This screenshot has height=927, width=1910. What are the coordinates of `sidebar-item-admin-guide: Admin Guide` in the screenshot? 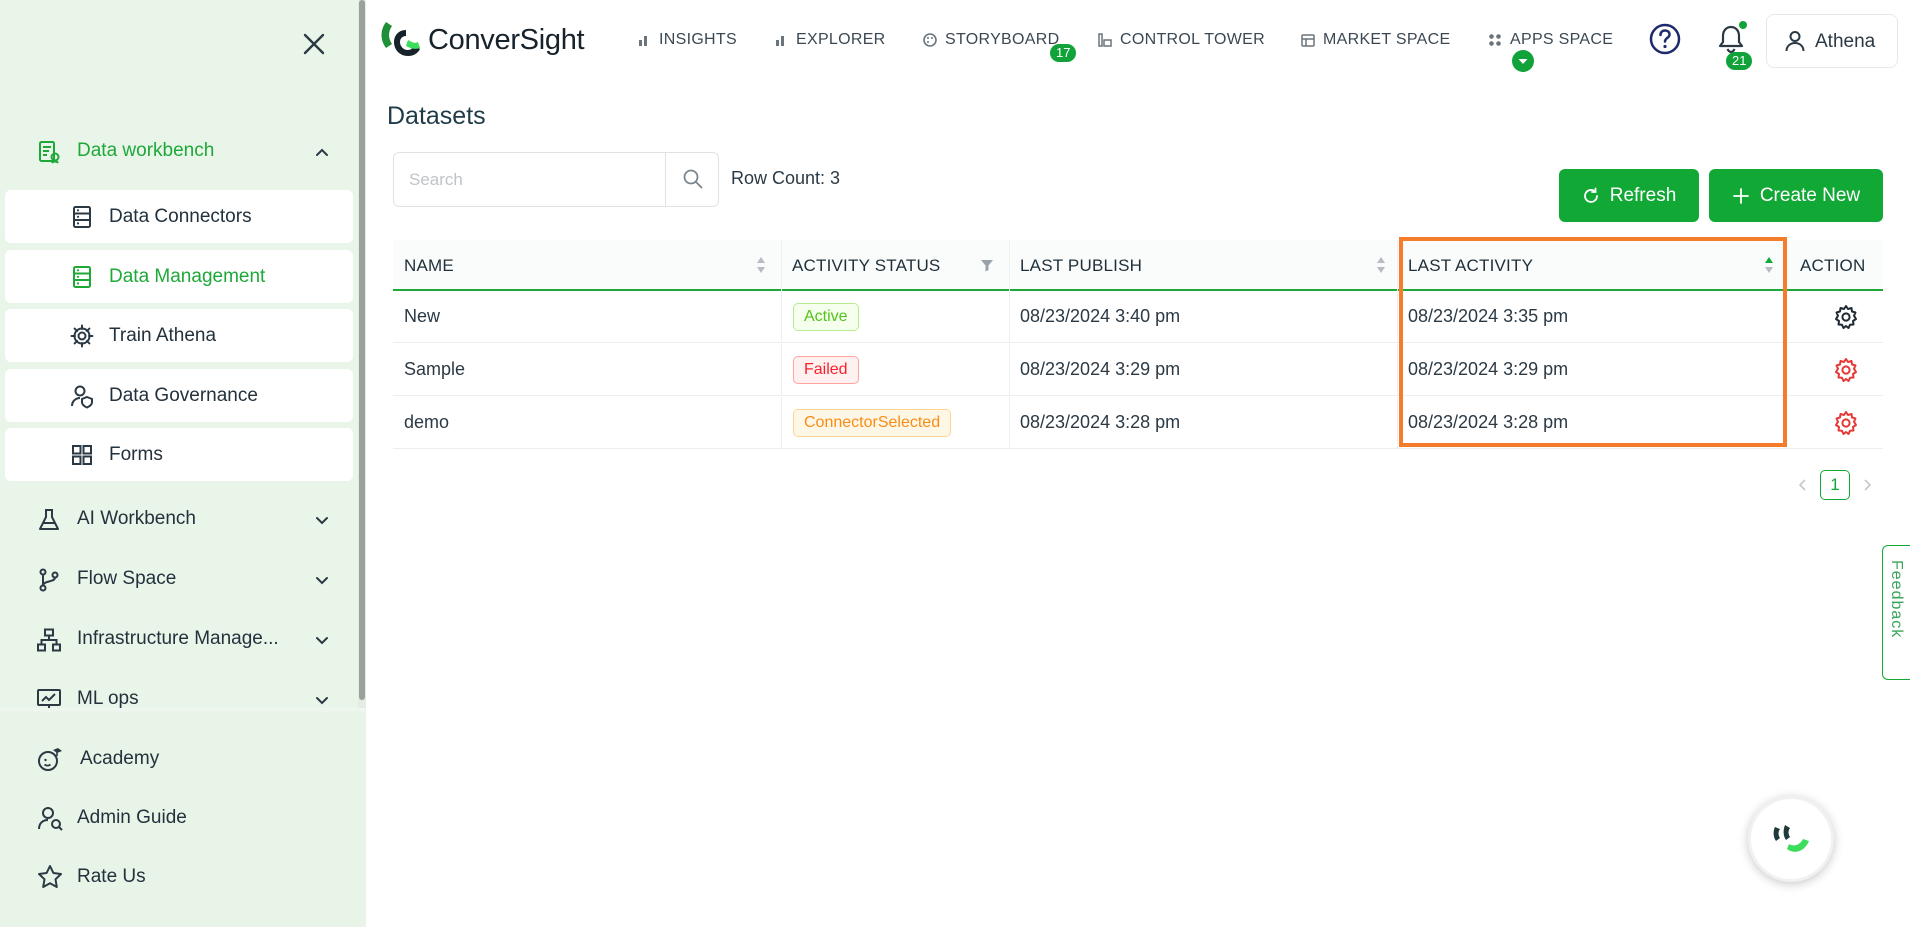 It's located at (183, 817).